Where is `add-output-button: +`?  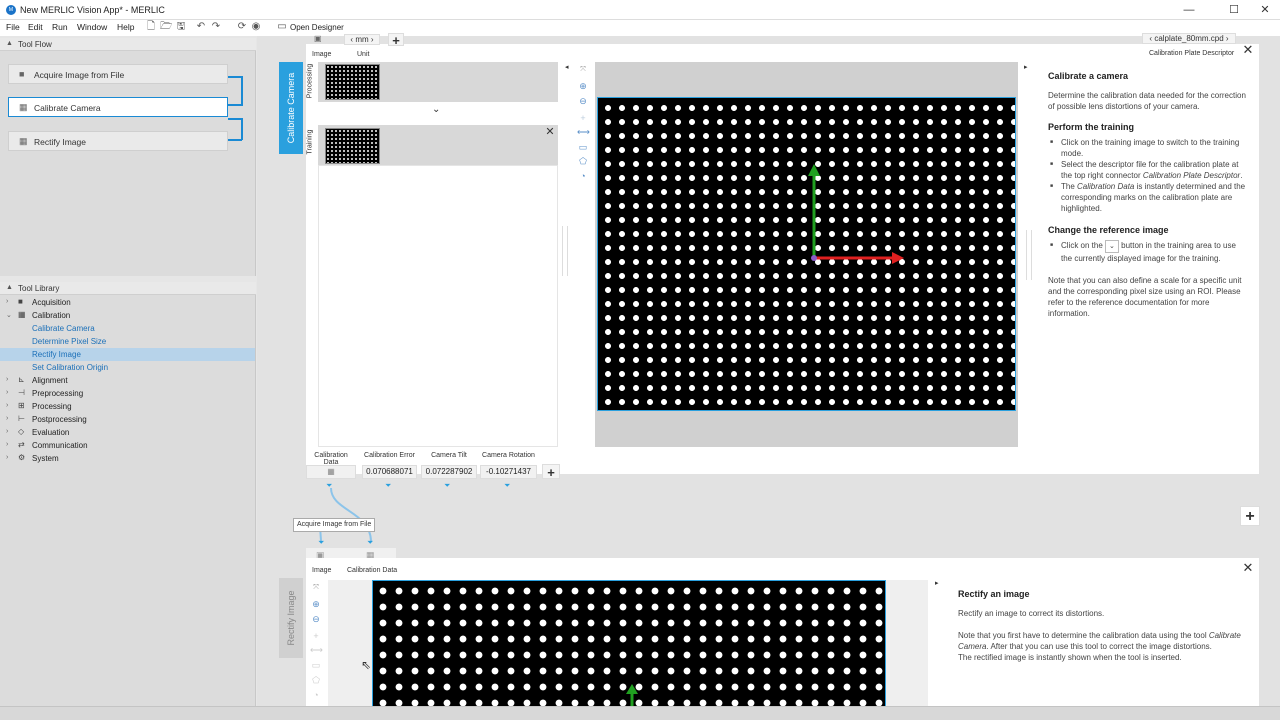 add-output-button: + is located at coordinates (551, 472).